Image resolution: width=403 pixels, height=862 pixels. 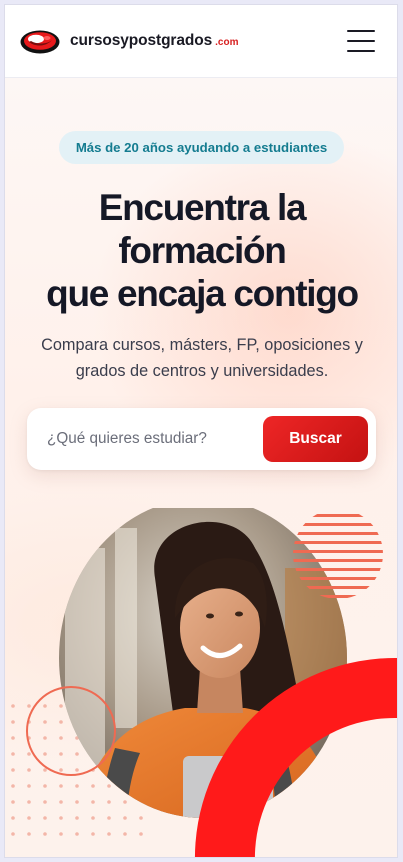 I want to click on search-button: Buscar, so click(x=315, y=439).